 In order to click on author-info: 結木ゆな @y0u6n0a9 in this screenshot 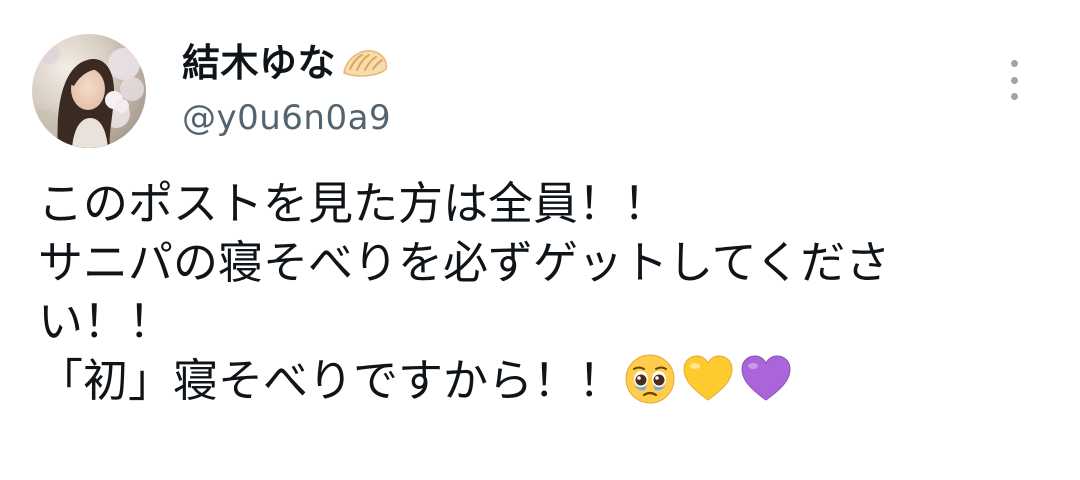, I will do `click(286, 89)`.